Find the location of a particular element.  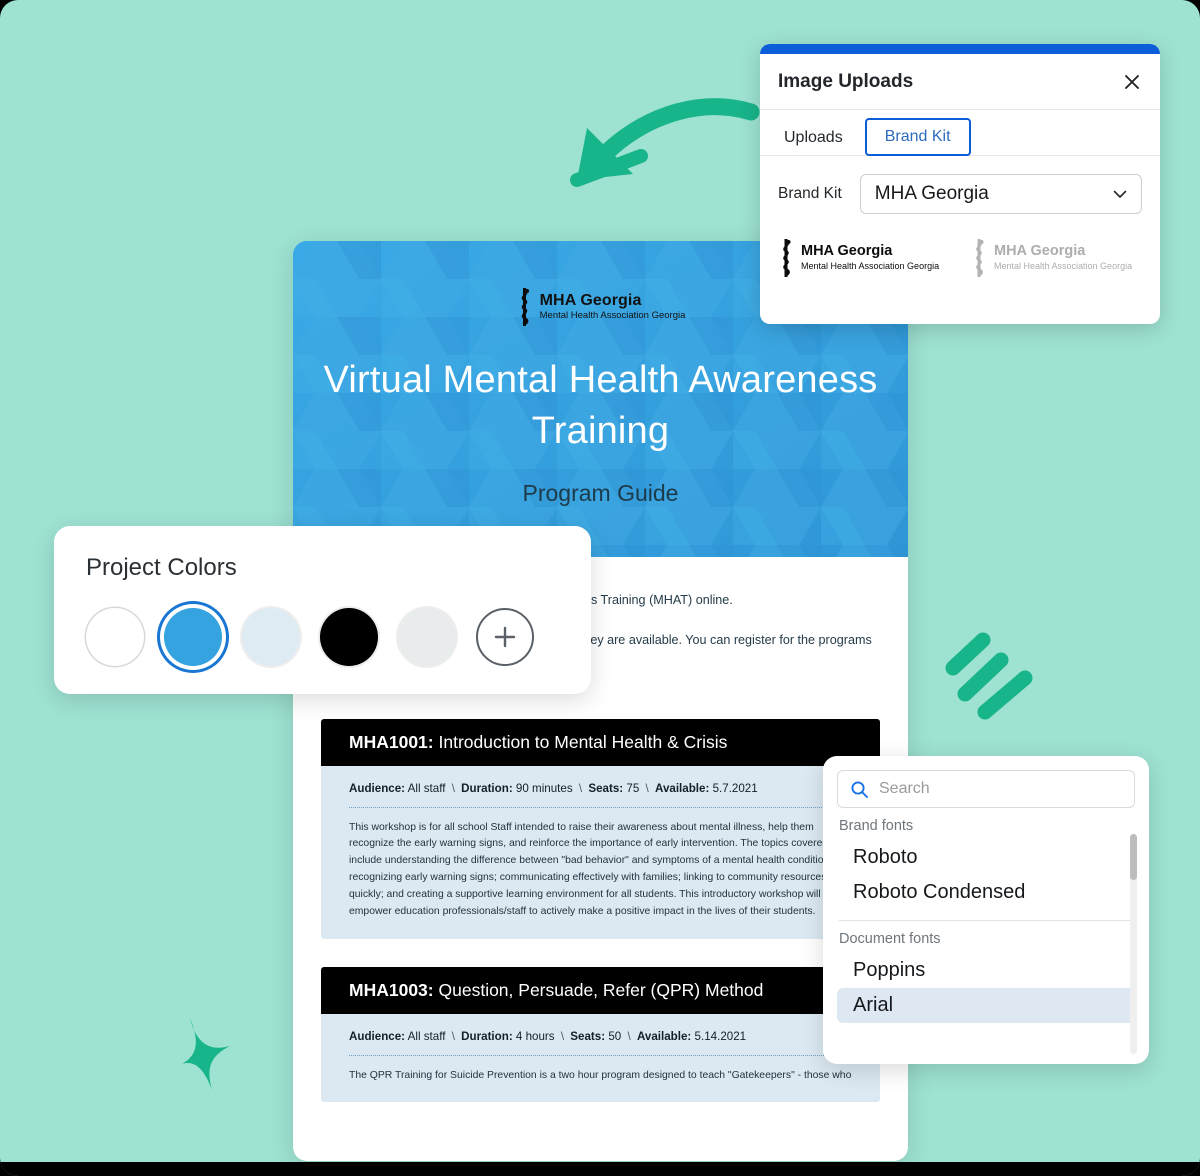

add-color-button is located at coordinates (505, 637).